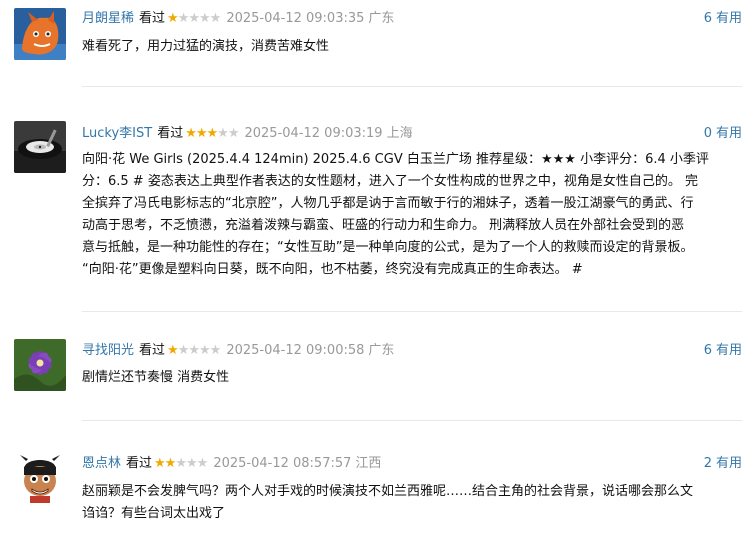  I want to click on username-link: 恩点林, so click(101, 463).